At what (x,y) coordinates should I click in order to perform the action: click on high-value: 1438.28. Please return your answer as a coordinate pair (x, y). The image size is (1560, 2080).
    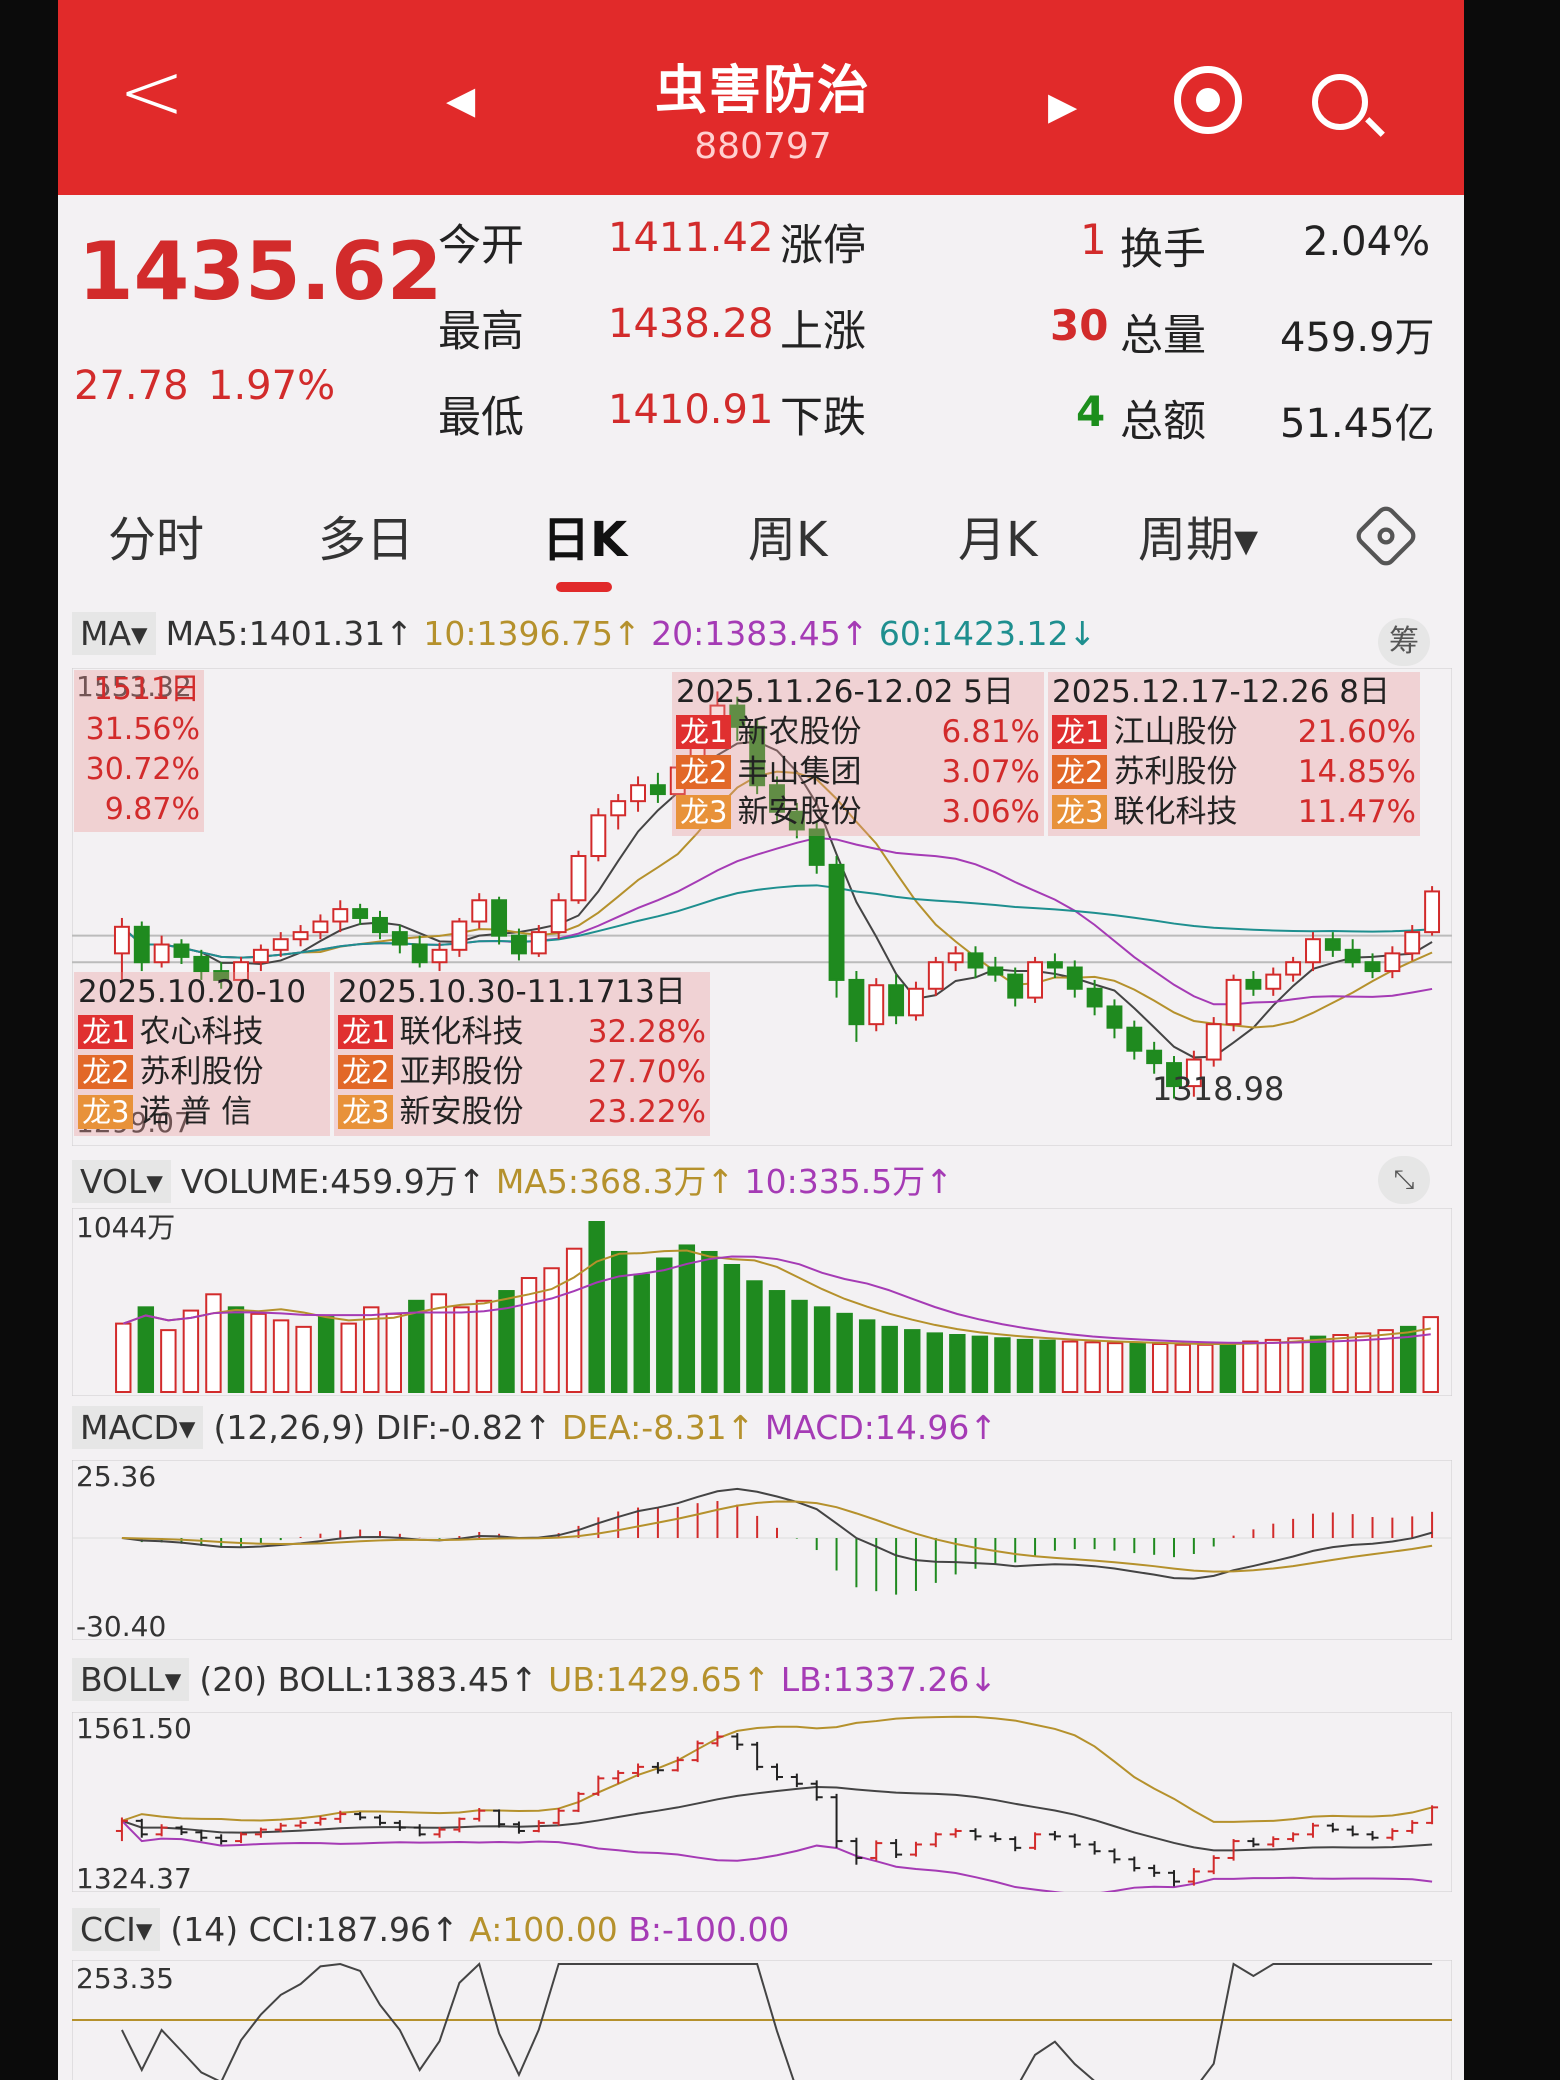
    Looking at the image, I should click on (691, 324).